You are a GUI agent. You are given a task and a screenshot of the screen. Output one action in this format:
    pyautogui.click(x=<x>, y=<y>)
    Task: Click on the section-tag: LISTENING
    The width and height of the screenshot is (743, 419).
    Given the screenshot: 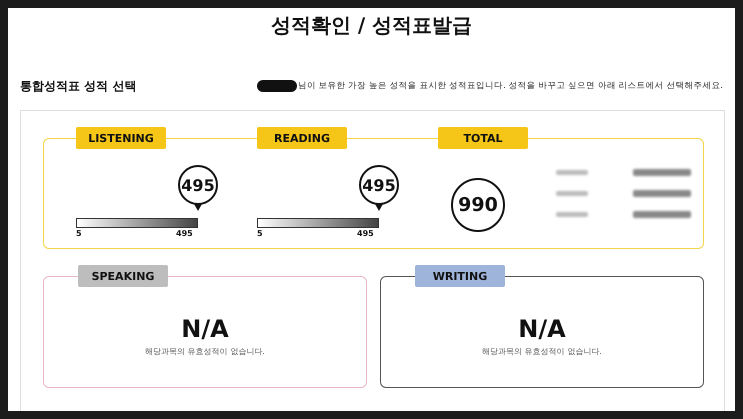 What is the action you would take?
    pyautogui.click(x=121, y=138)
    